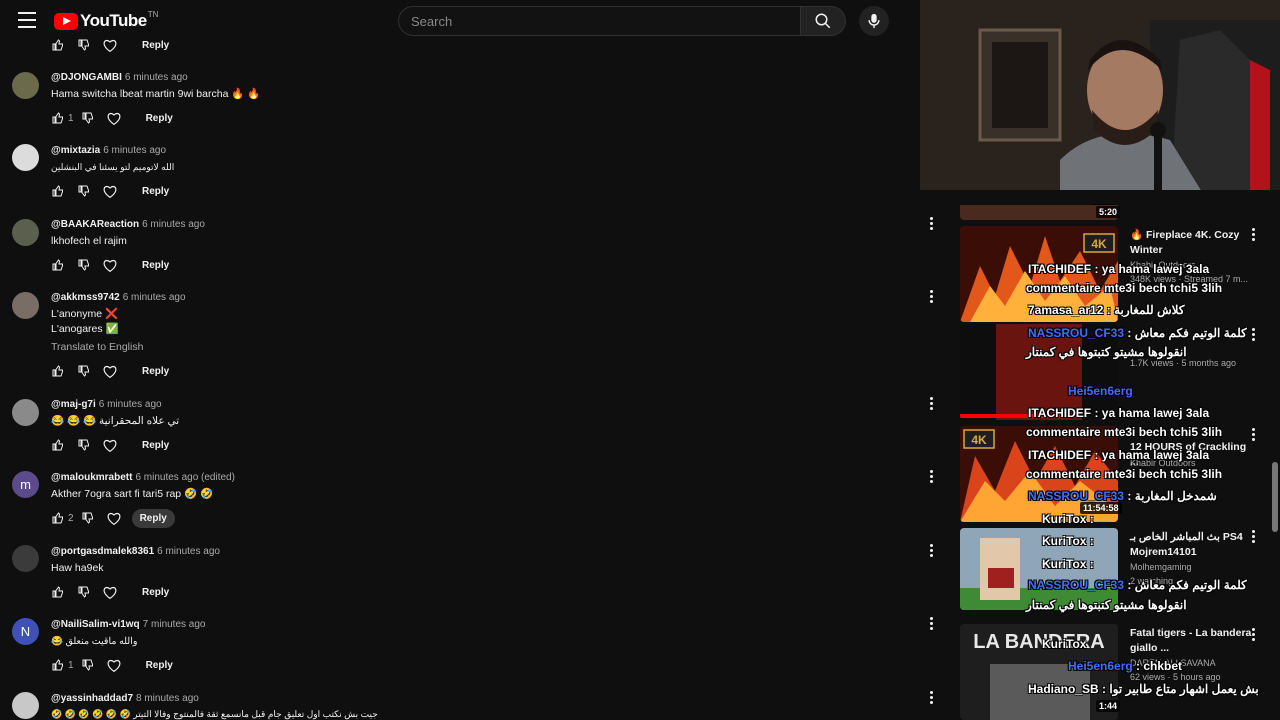 This screenshot has width=1280, height=720. What do you see at coordinates (174, 624) in the screenshot?
I see `comment-time: 7 minutes ago` at bounding box center [174, 624].